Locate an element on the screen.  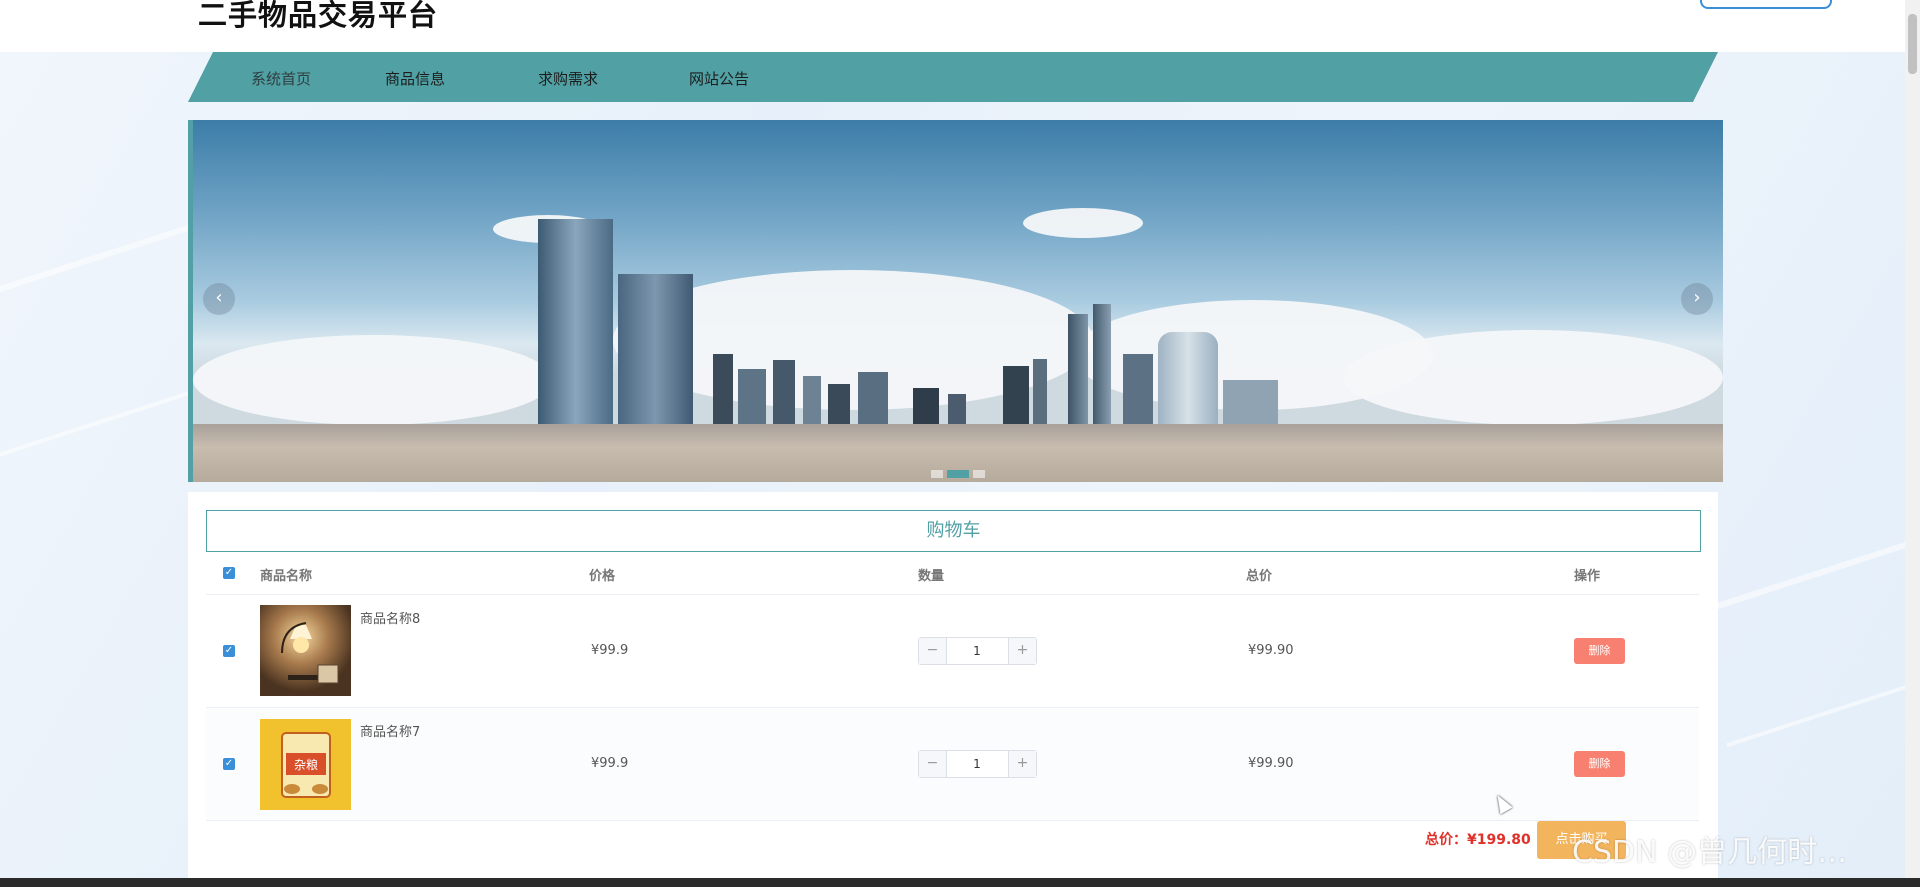
carousel-next-icon: › is located at coordinates (1697, 299).